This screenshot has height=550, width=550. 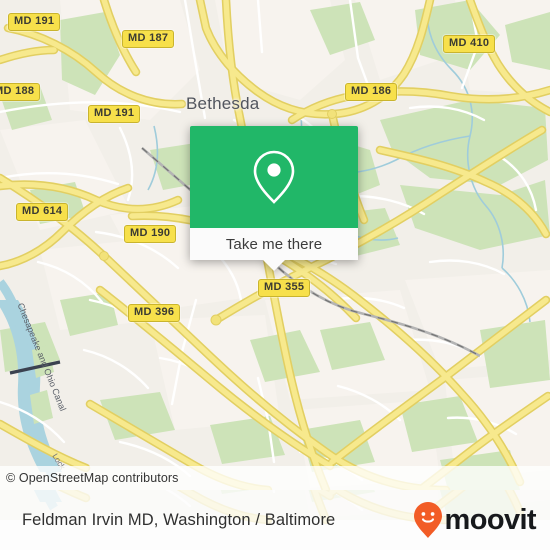 I want to click on road-shield-md-190: MD 190, so click(x=150, y=234).